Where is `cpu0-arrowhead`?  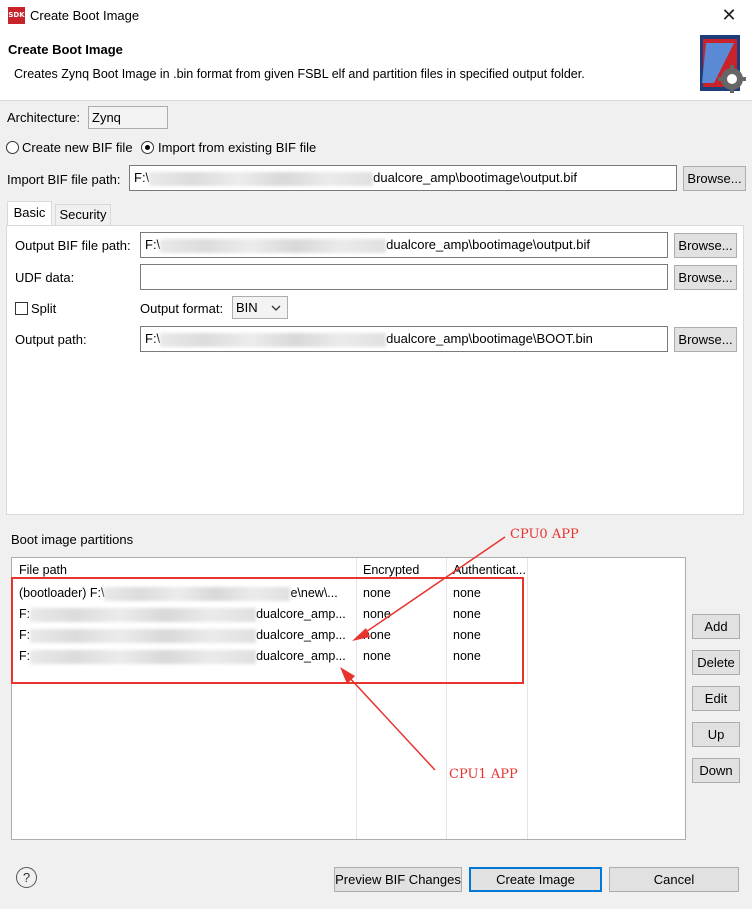 cpu0-arrowhead is located at coordinates (361, 634).